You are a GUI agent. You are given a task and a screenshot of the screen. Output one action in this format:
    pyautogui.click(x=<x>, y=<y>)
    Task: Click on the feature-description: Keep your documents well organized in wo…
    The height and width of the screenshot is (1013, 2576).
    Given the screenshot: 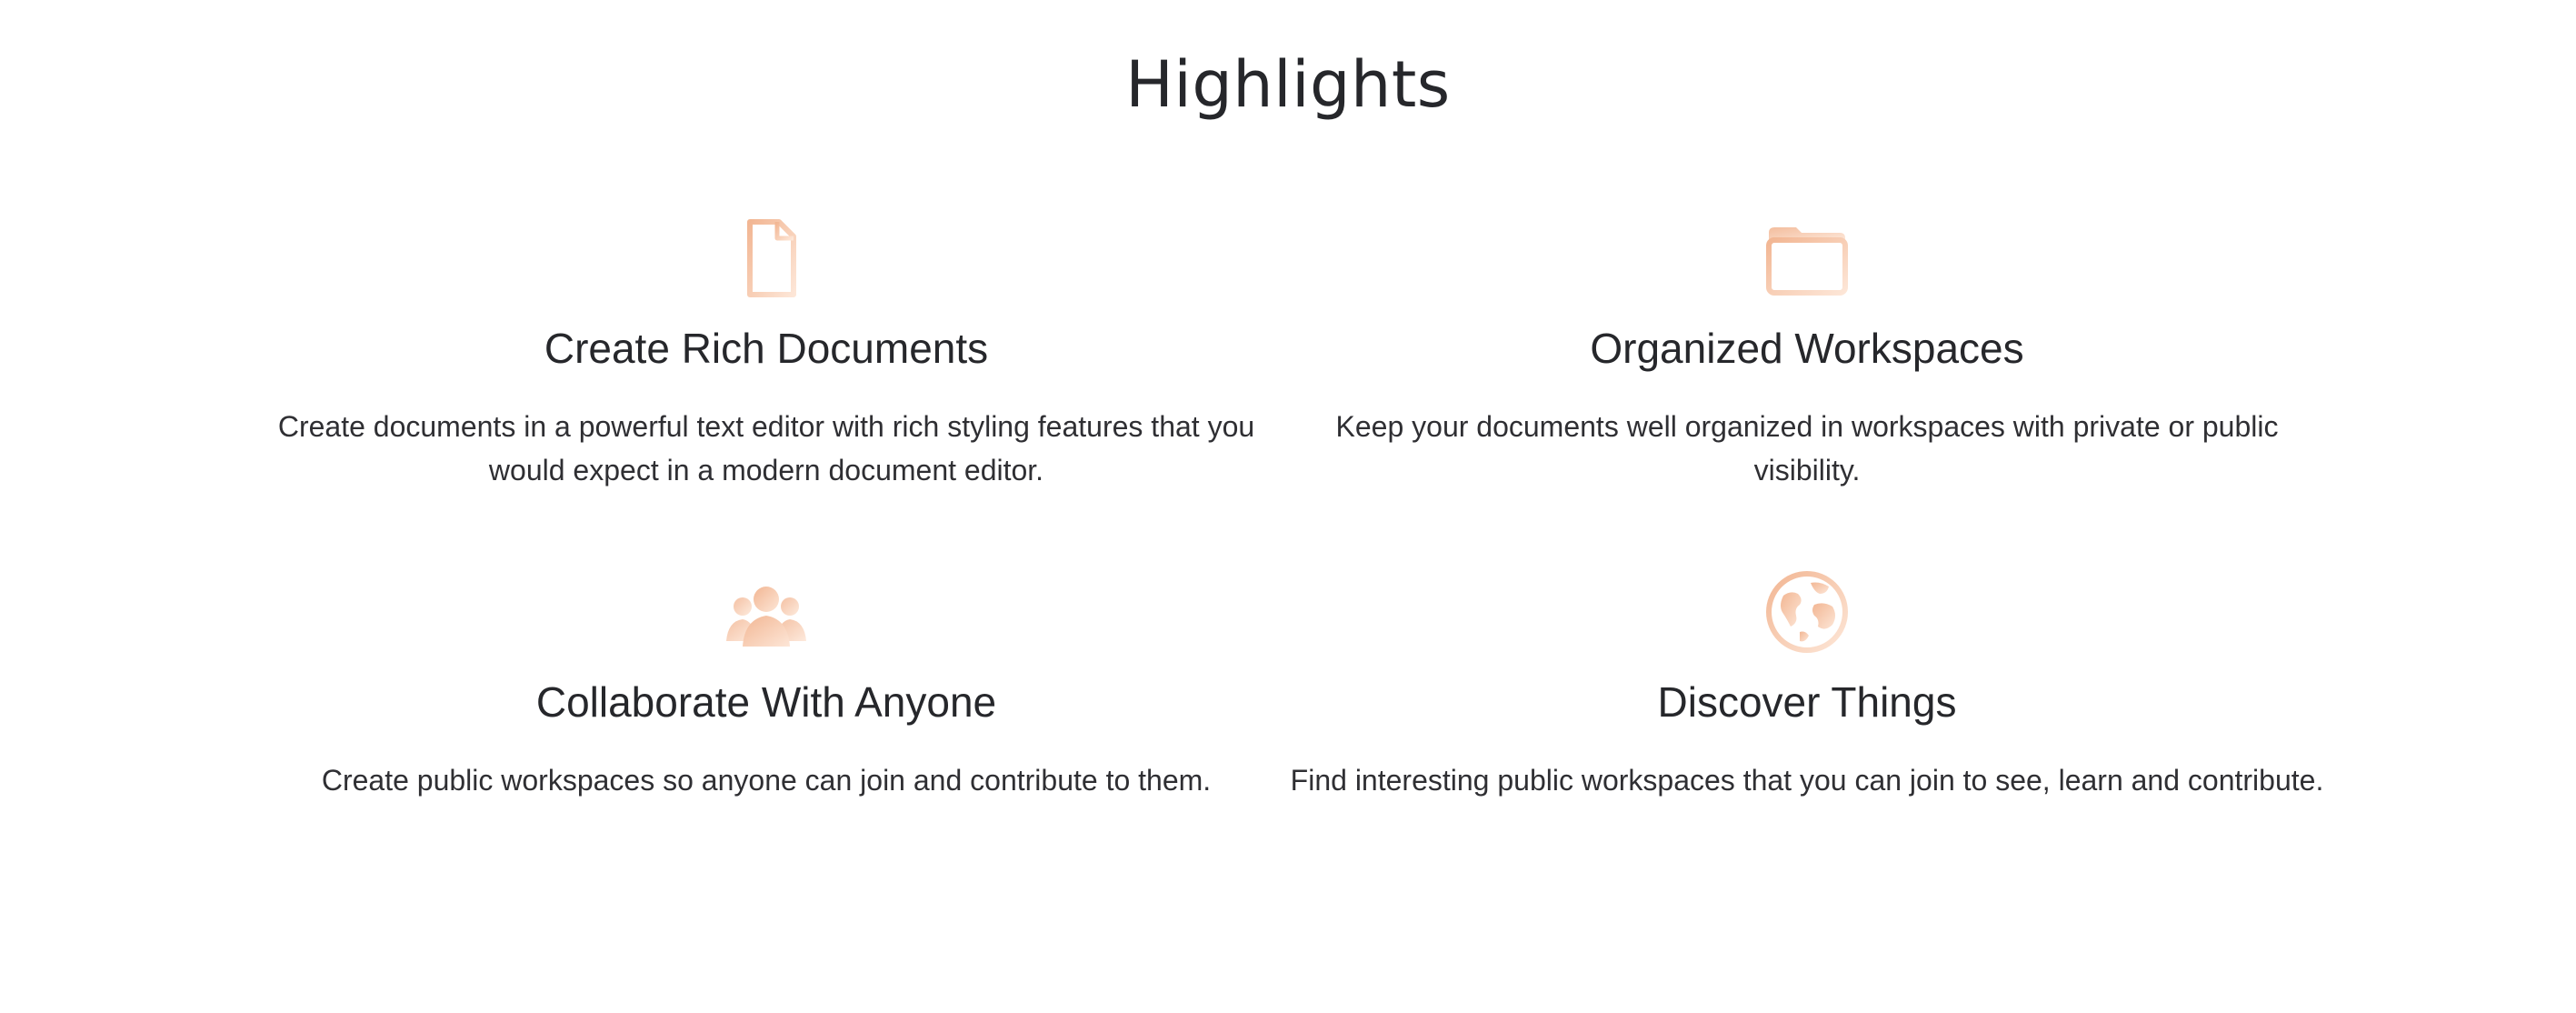 What is the action you would take?
    pyautogui.click(x=1807, y=449)
    